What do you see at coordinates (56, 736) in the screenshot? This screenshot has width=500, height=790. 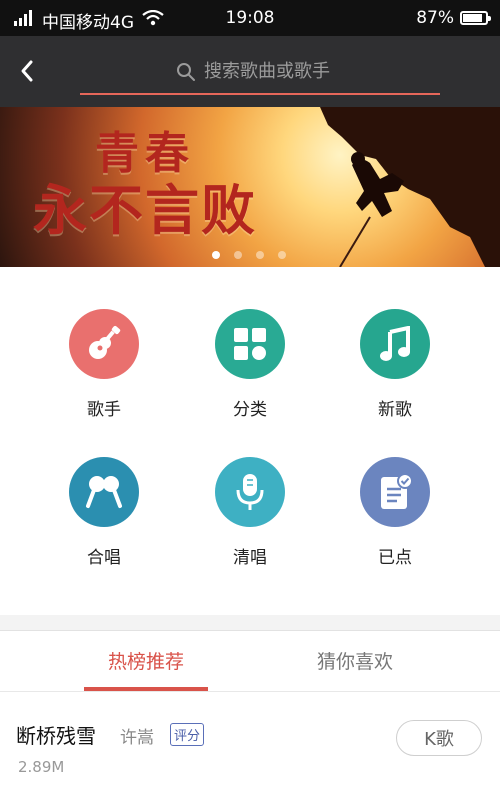 I see `song-title: 断桥残雪` at bounding box center [56, 736].